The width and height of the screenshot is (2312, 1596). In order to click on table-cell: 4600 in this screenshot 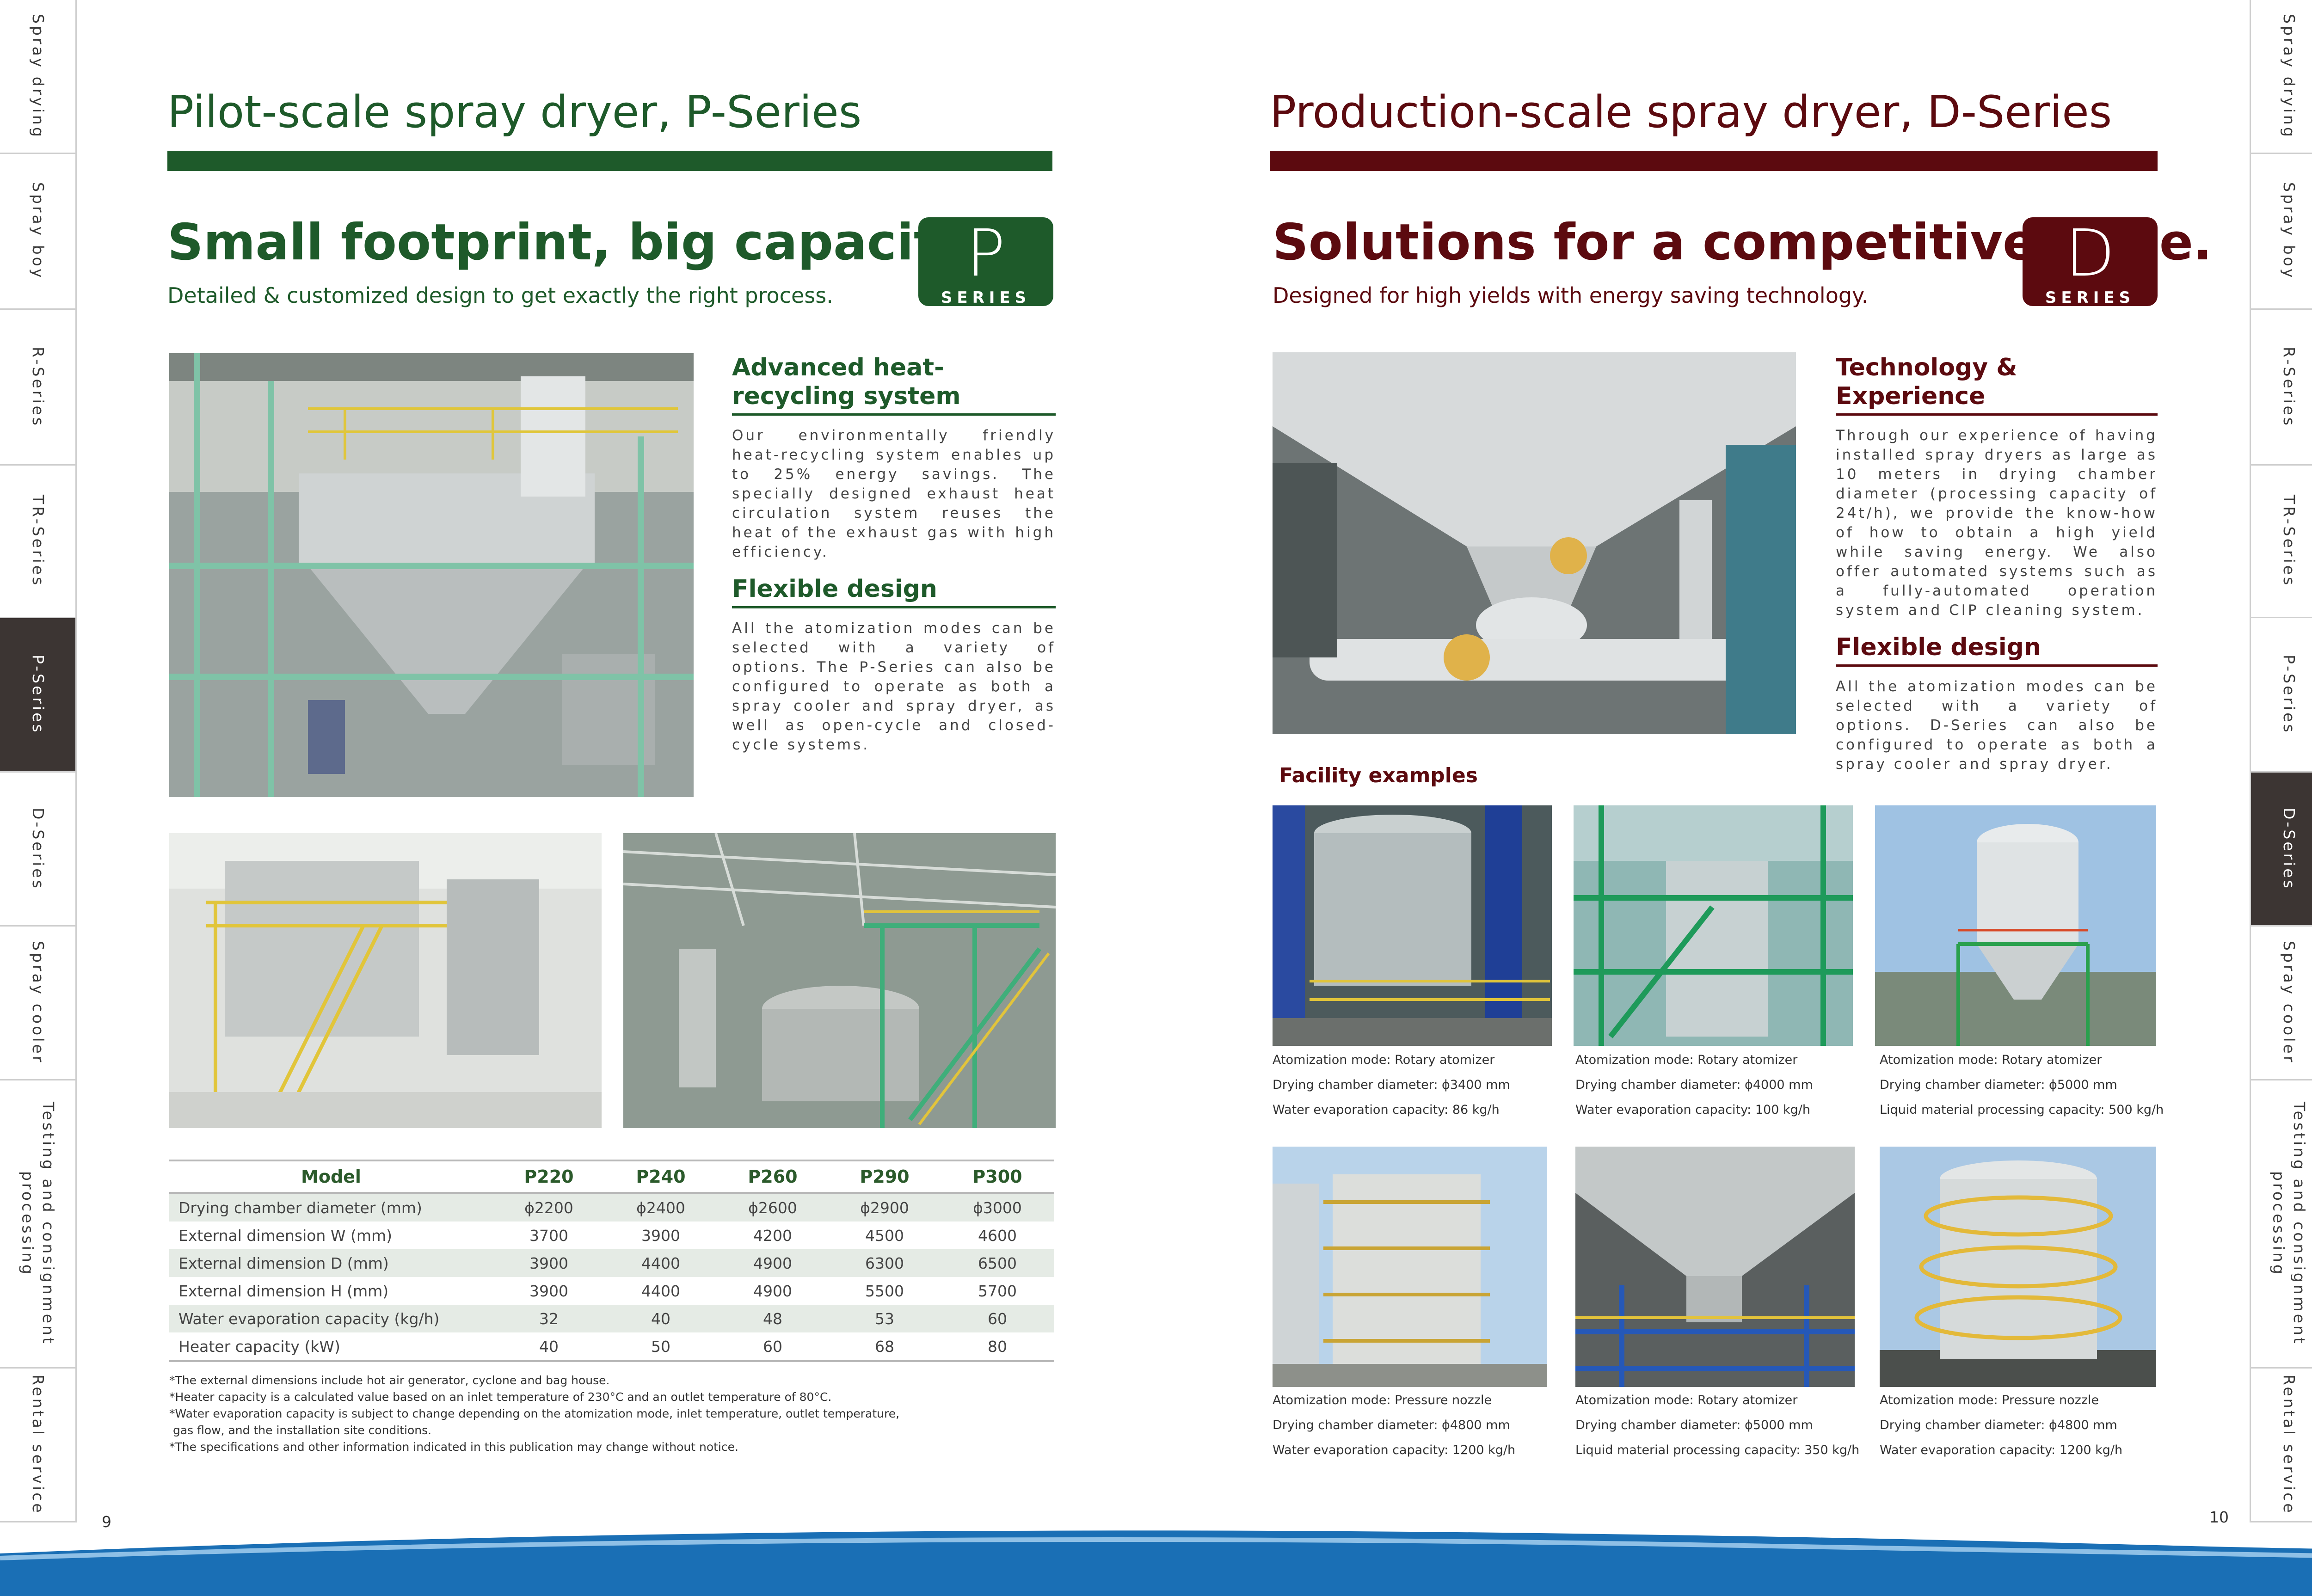, I will do `click(997, 1235)`.